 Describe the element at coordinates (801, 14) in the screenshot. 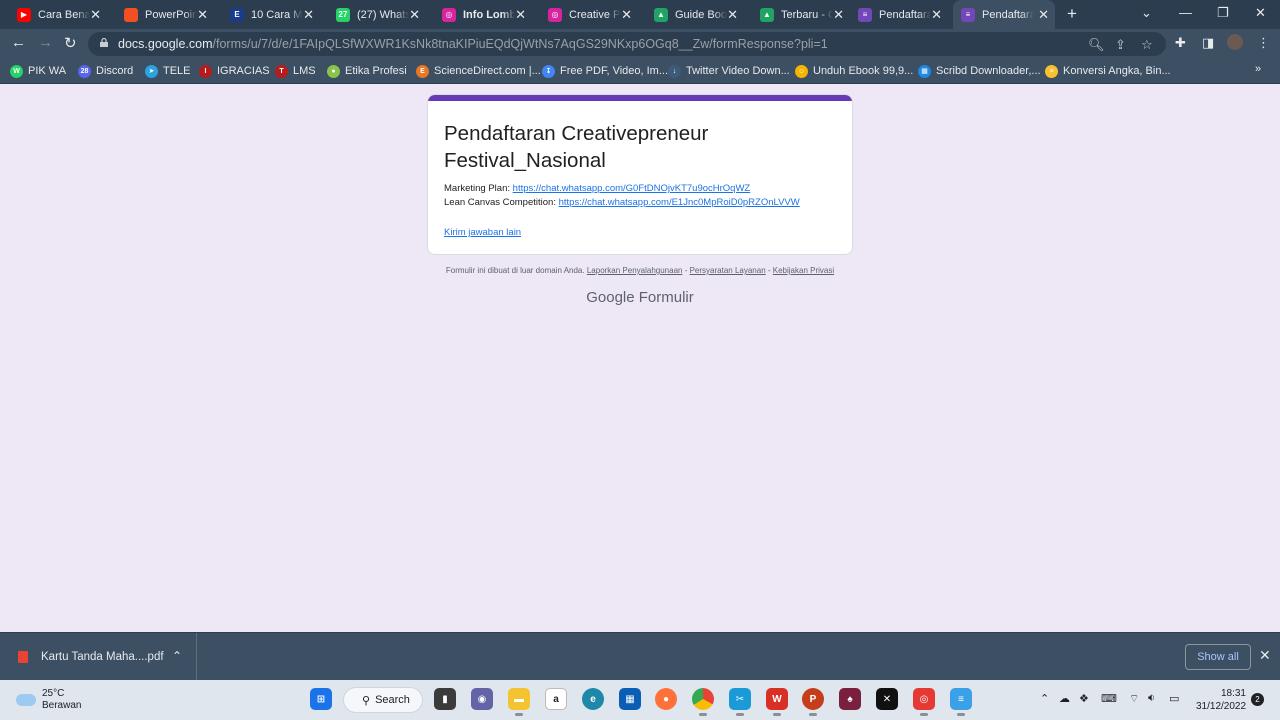

I see `browser-tab: ▲ Terbaru - Go✕` at that location.